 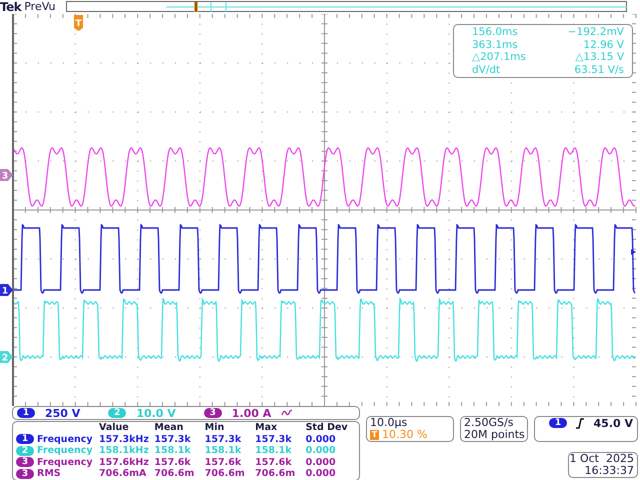 I want to click on acquisition-panel: 2.50GS/s 20M points, so click(x=494, y=429).